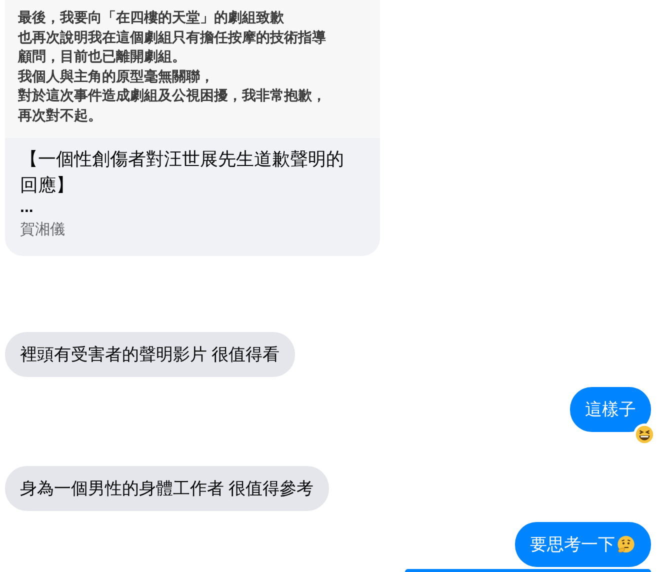  Describe the element at coordinates (60, 115) in the screenshot. I see `image-text-line: 再次對不起。` at that location.